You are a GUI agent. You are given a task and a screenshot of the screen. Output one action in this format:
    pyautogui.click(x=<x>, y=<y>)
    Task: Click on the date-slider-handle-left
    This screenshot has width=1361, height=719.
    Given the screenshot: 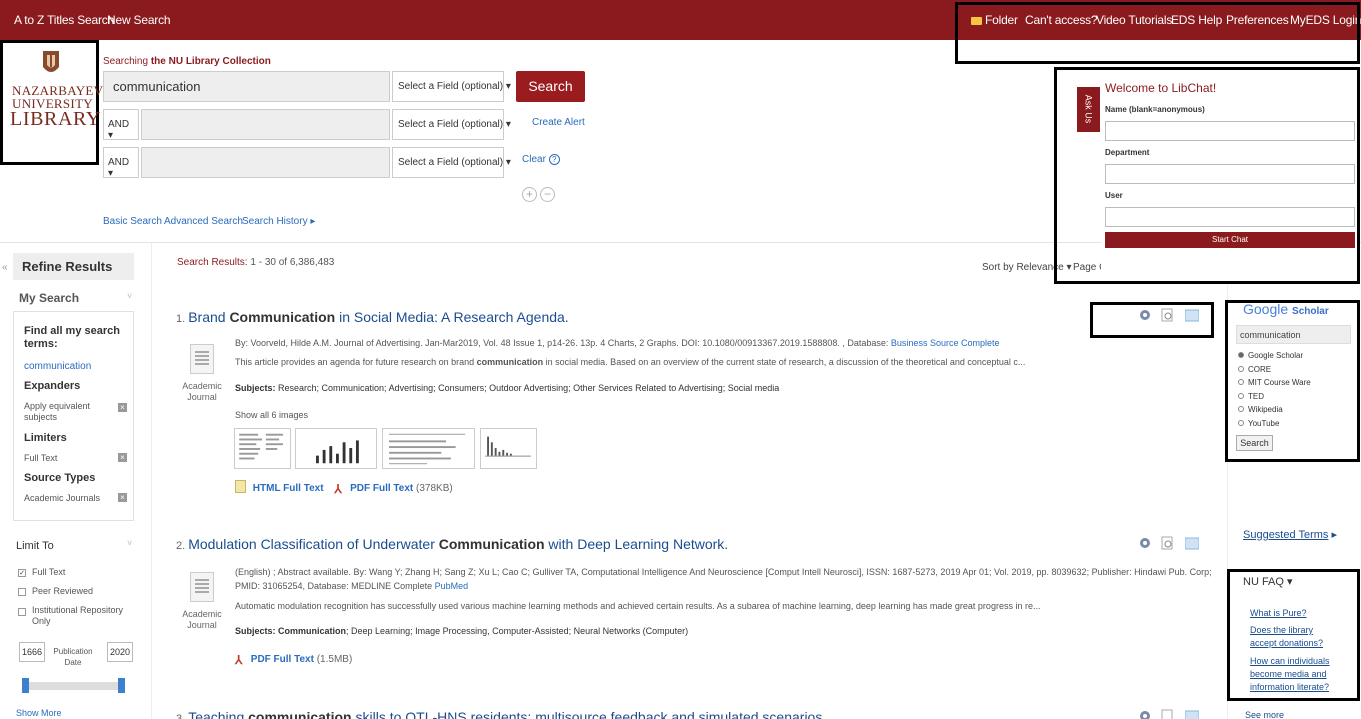 What is the action you would take?
    pyautogui.click(x=25, y=685)
    